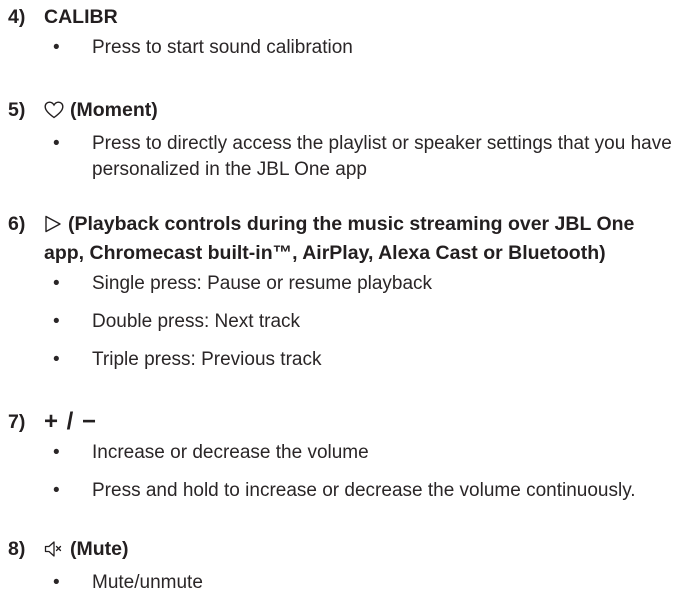 Image resolution: width=685 pixels, height=606 pixels. Describe the element at coordinates (71, 421) in the screenshot. I see `section-title: + / −` at that location.